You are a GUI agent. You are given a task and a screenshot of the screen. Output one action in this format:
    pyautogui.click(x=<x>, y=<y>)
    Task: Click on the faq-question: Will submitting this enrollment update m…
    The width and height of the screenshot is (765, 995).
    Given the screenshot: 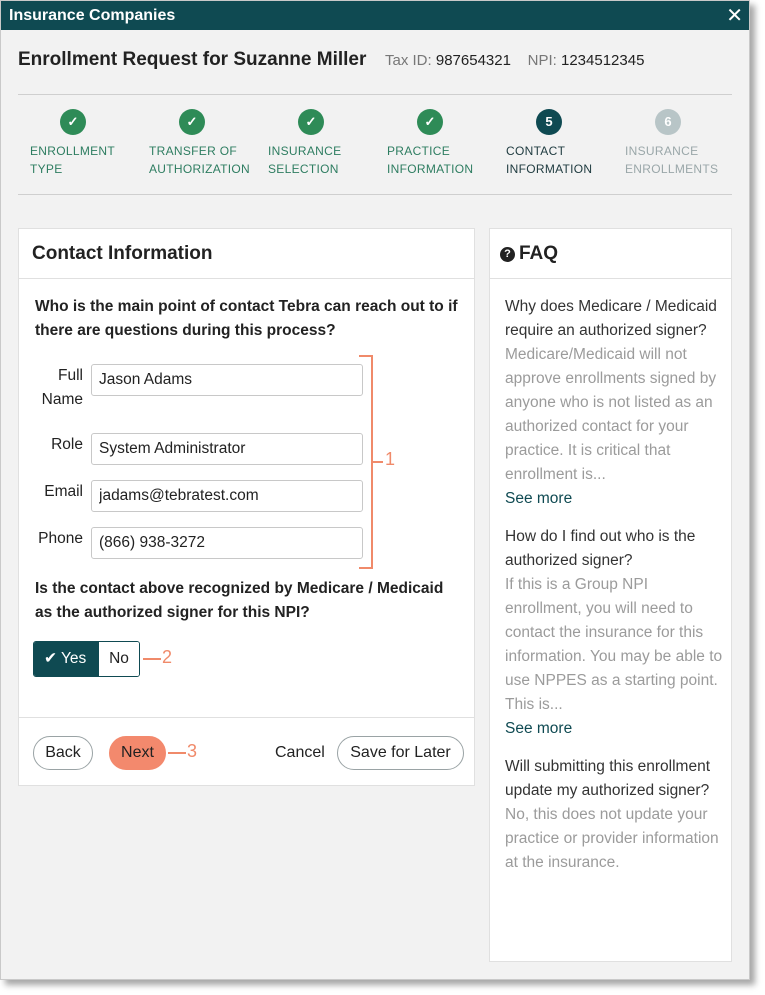 What is the action you would take?
    pyautogui.click(x=608, y=778)
    